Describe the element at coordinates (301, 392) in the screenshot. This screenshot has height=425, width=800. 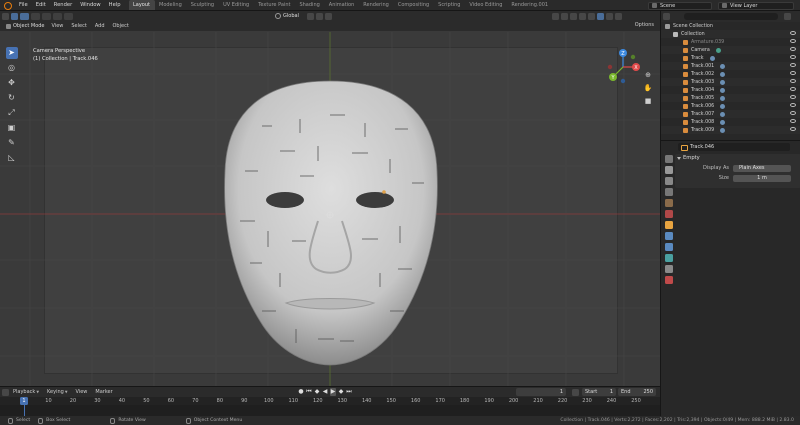
I see `record-icon: ●` at that location.